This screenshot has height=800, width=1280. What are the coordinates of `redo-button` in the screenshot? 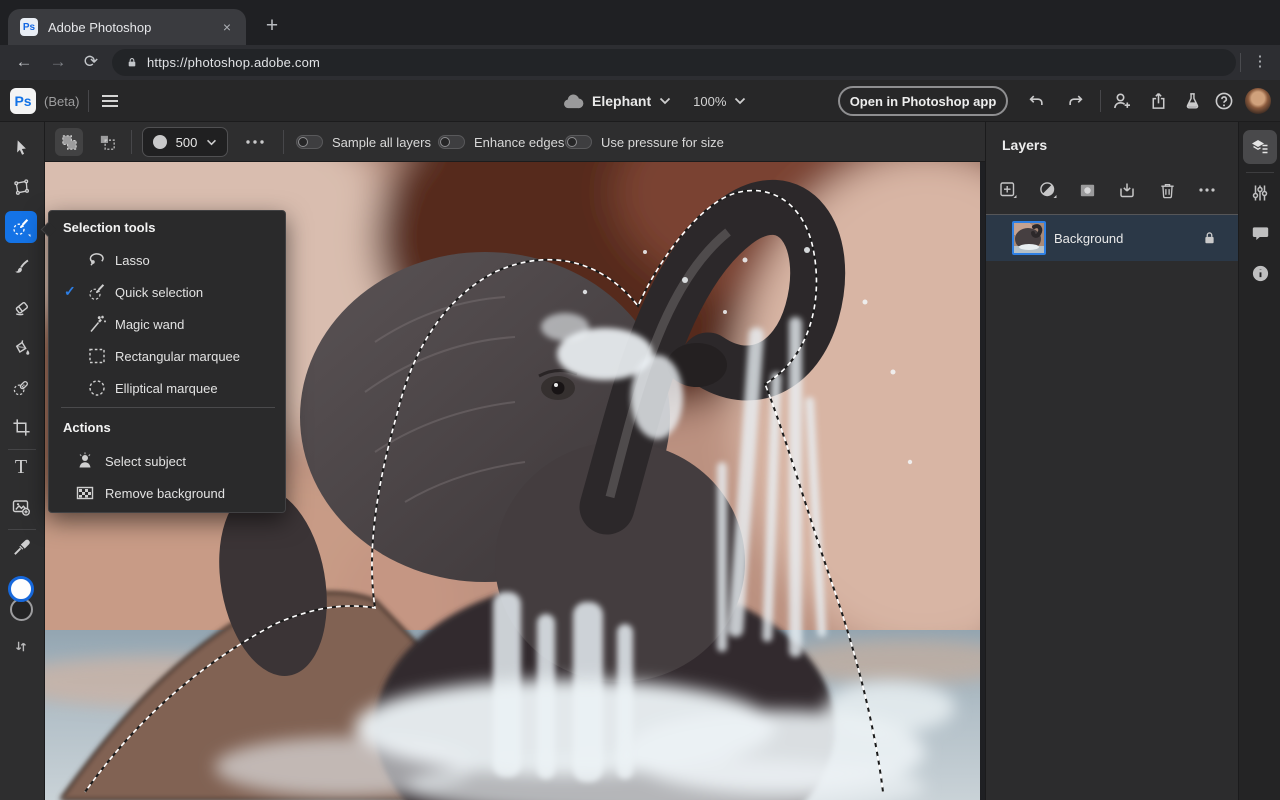 It's located at (1076, 101).